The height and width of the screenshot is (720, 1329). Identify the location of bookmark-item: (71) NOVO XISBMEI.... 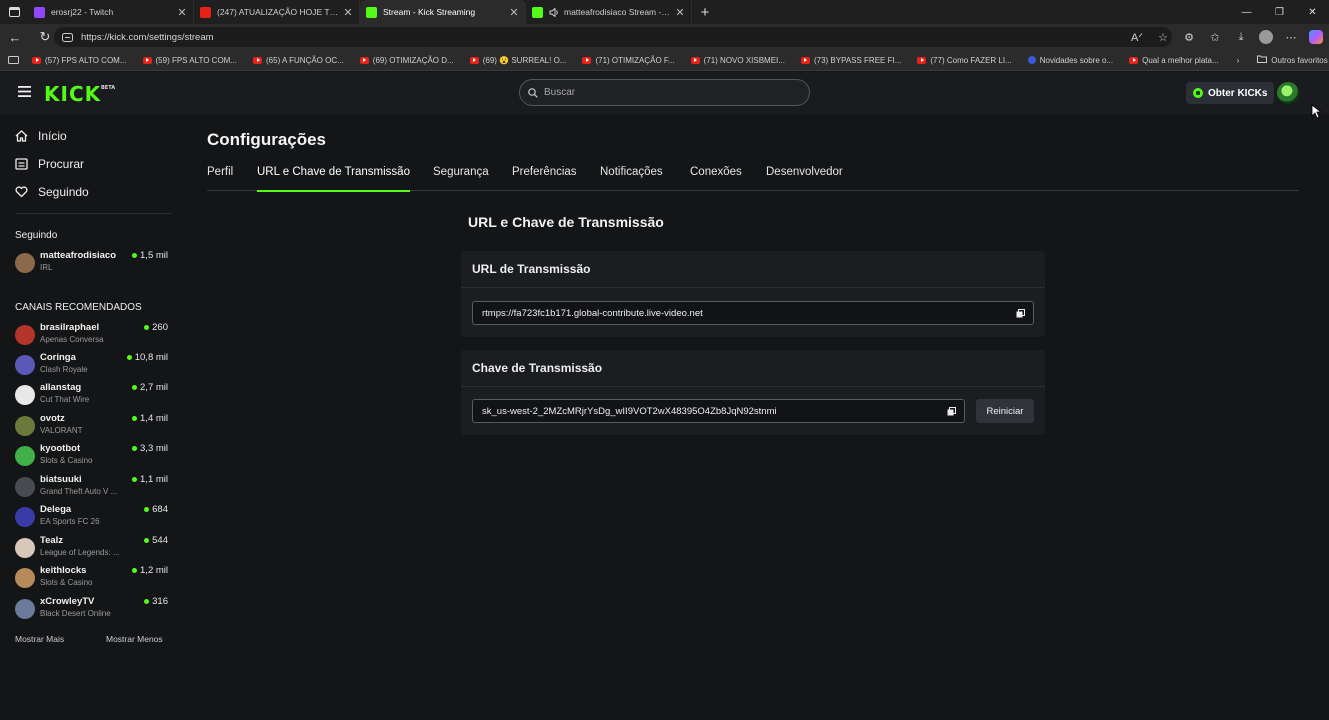
(738, 60).